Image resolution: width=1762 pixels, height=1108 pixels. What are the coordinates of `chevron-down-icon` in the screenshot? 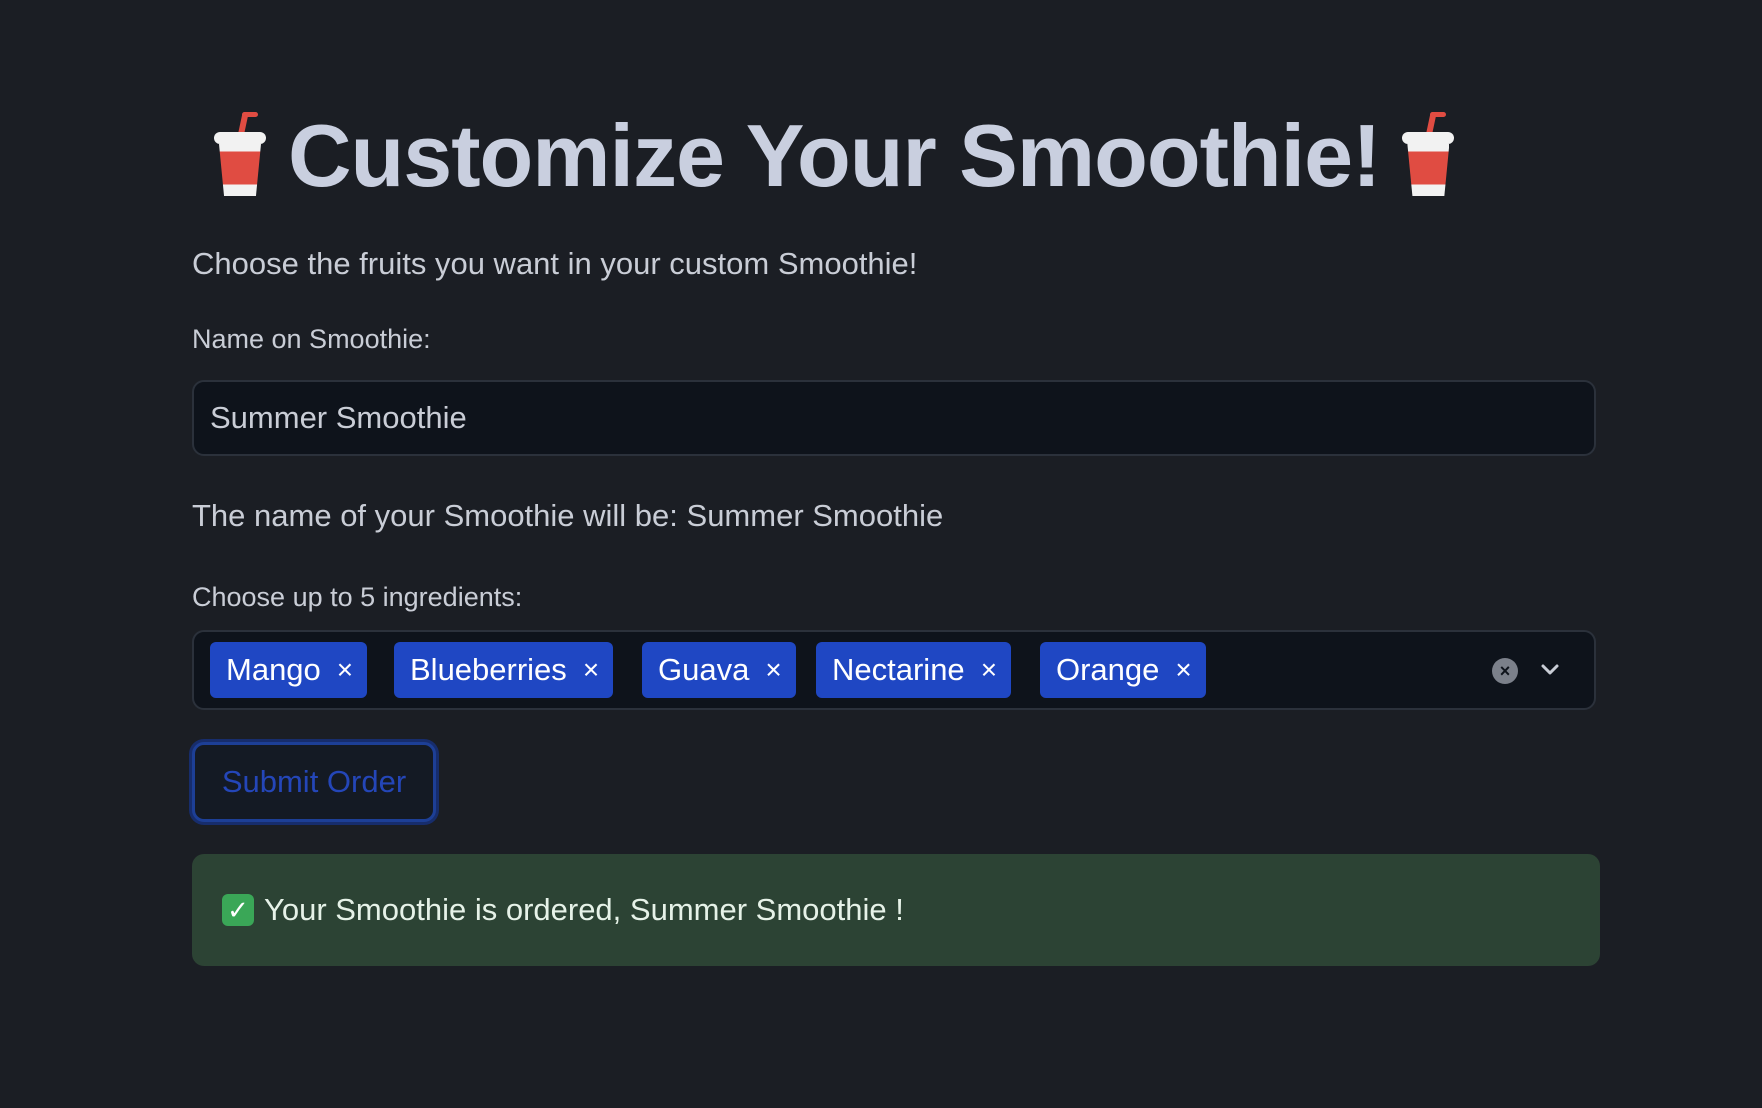 It's located at (1550, 670).